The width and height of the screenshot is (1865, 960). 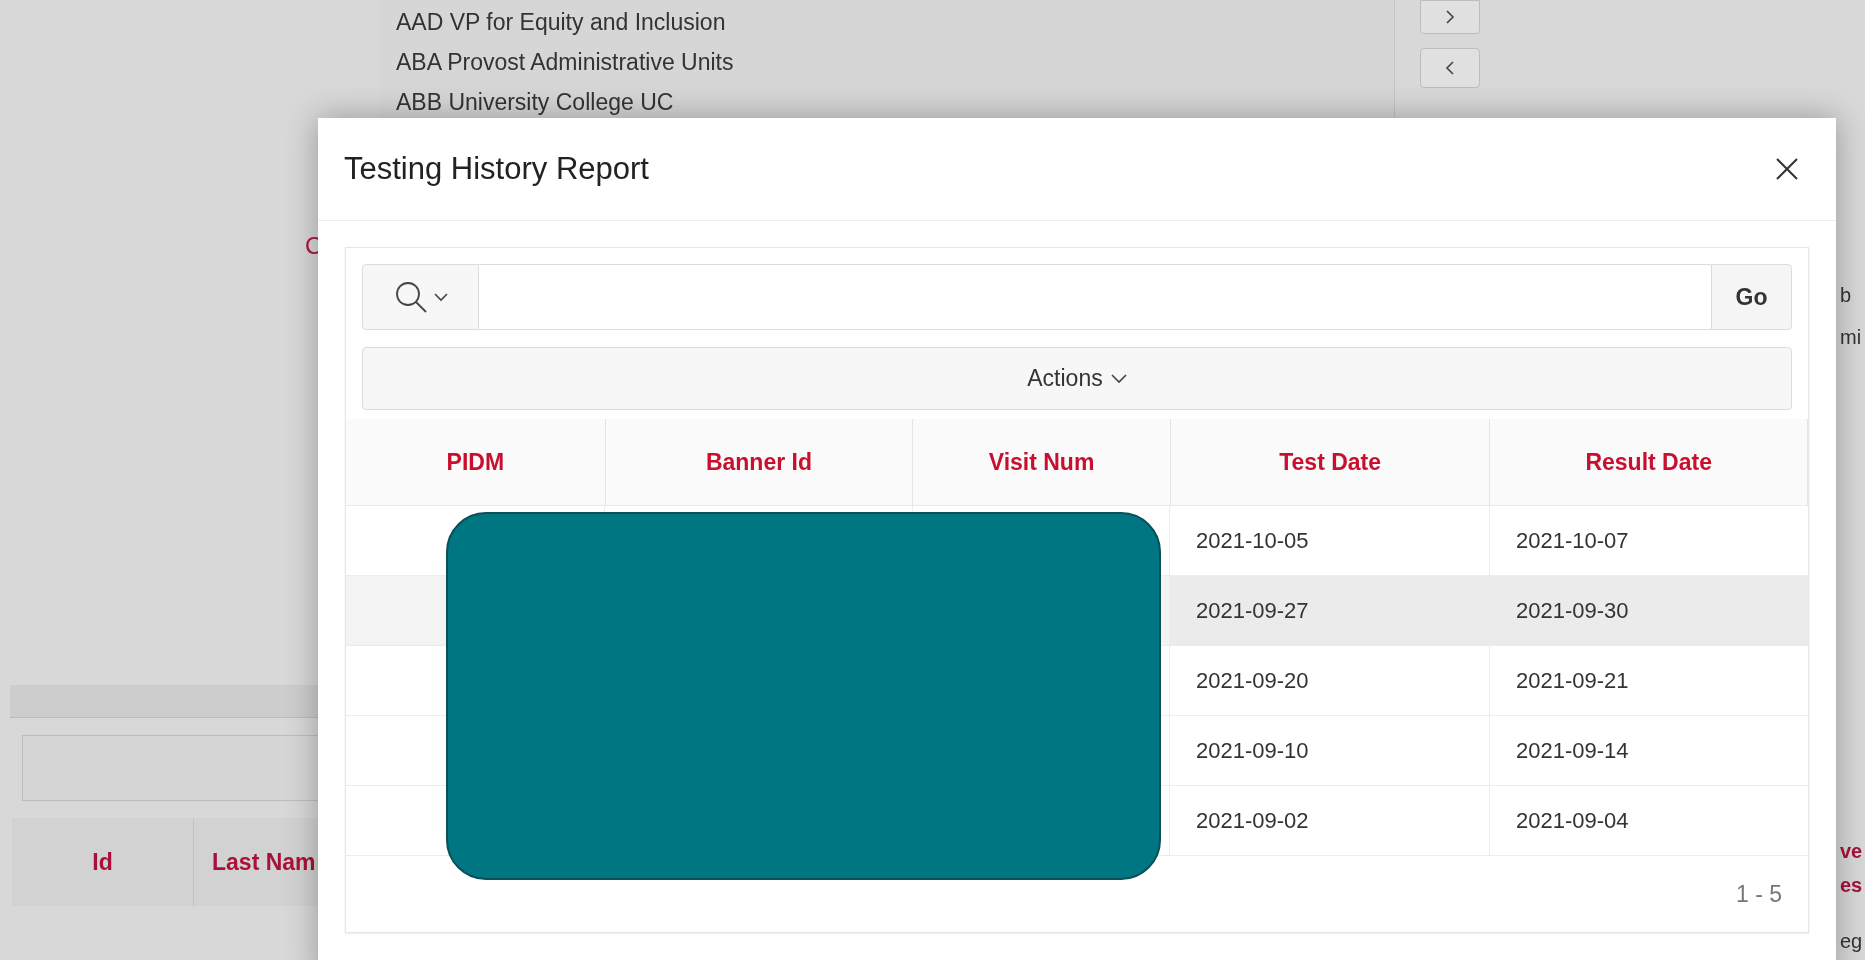 I want to click on pagination-text: 1 - 5, so click(x=1758, y=894).